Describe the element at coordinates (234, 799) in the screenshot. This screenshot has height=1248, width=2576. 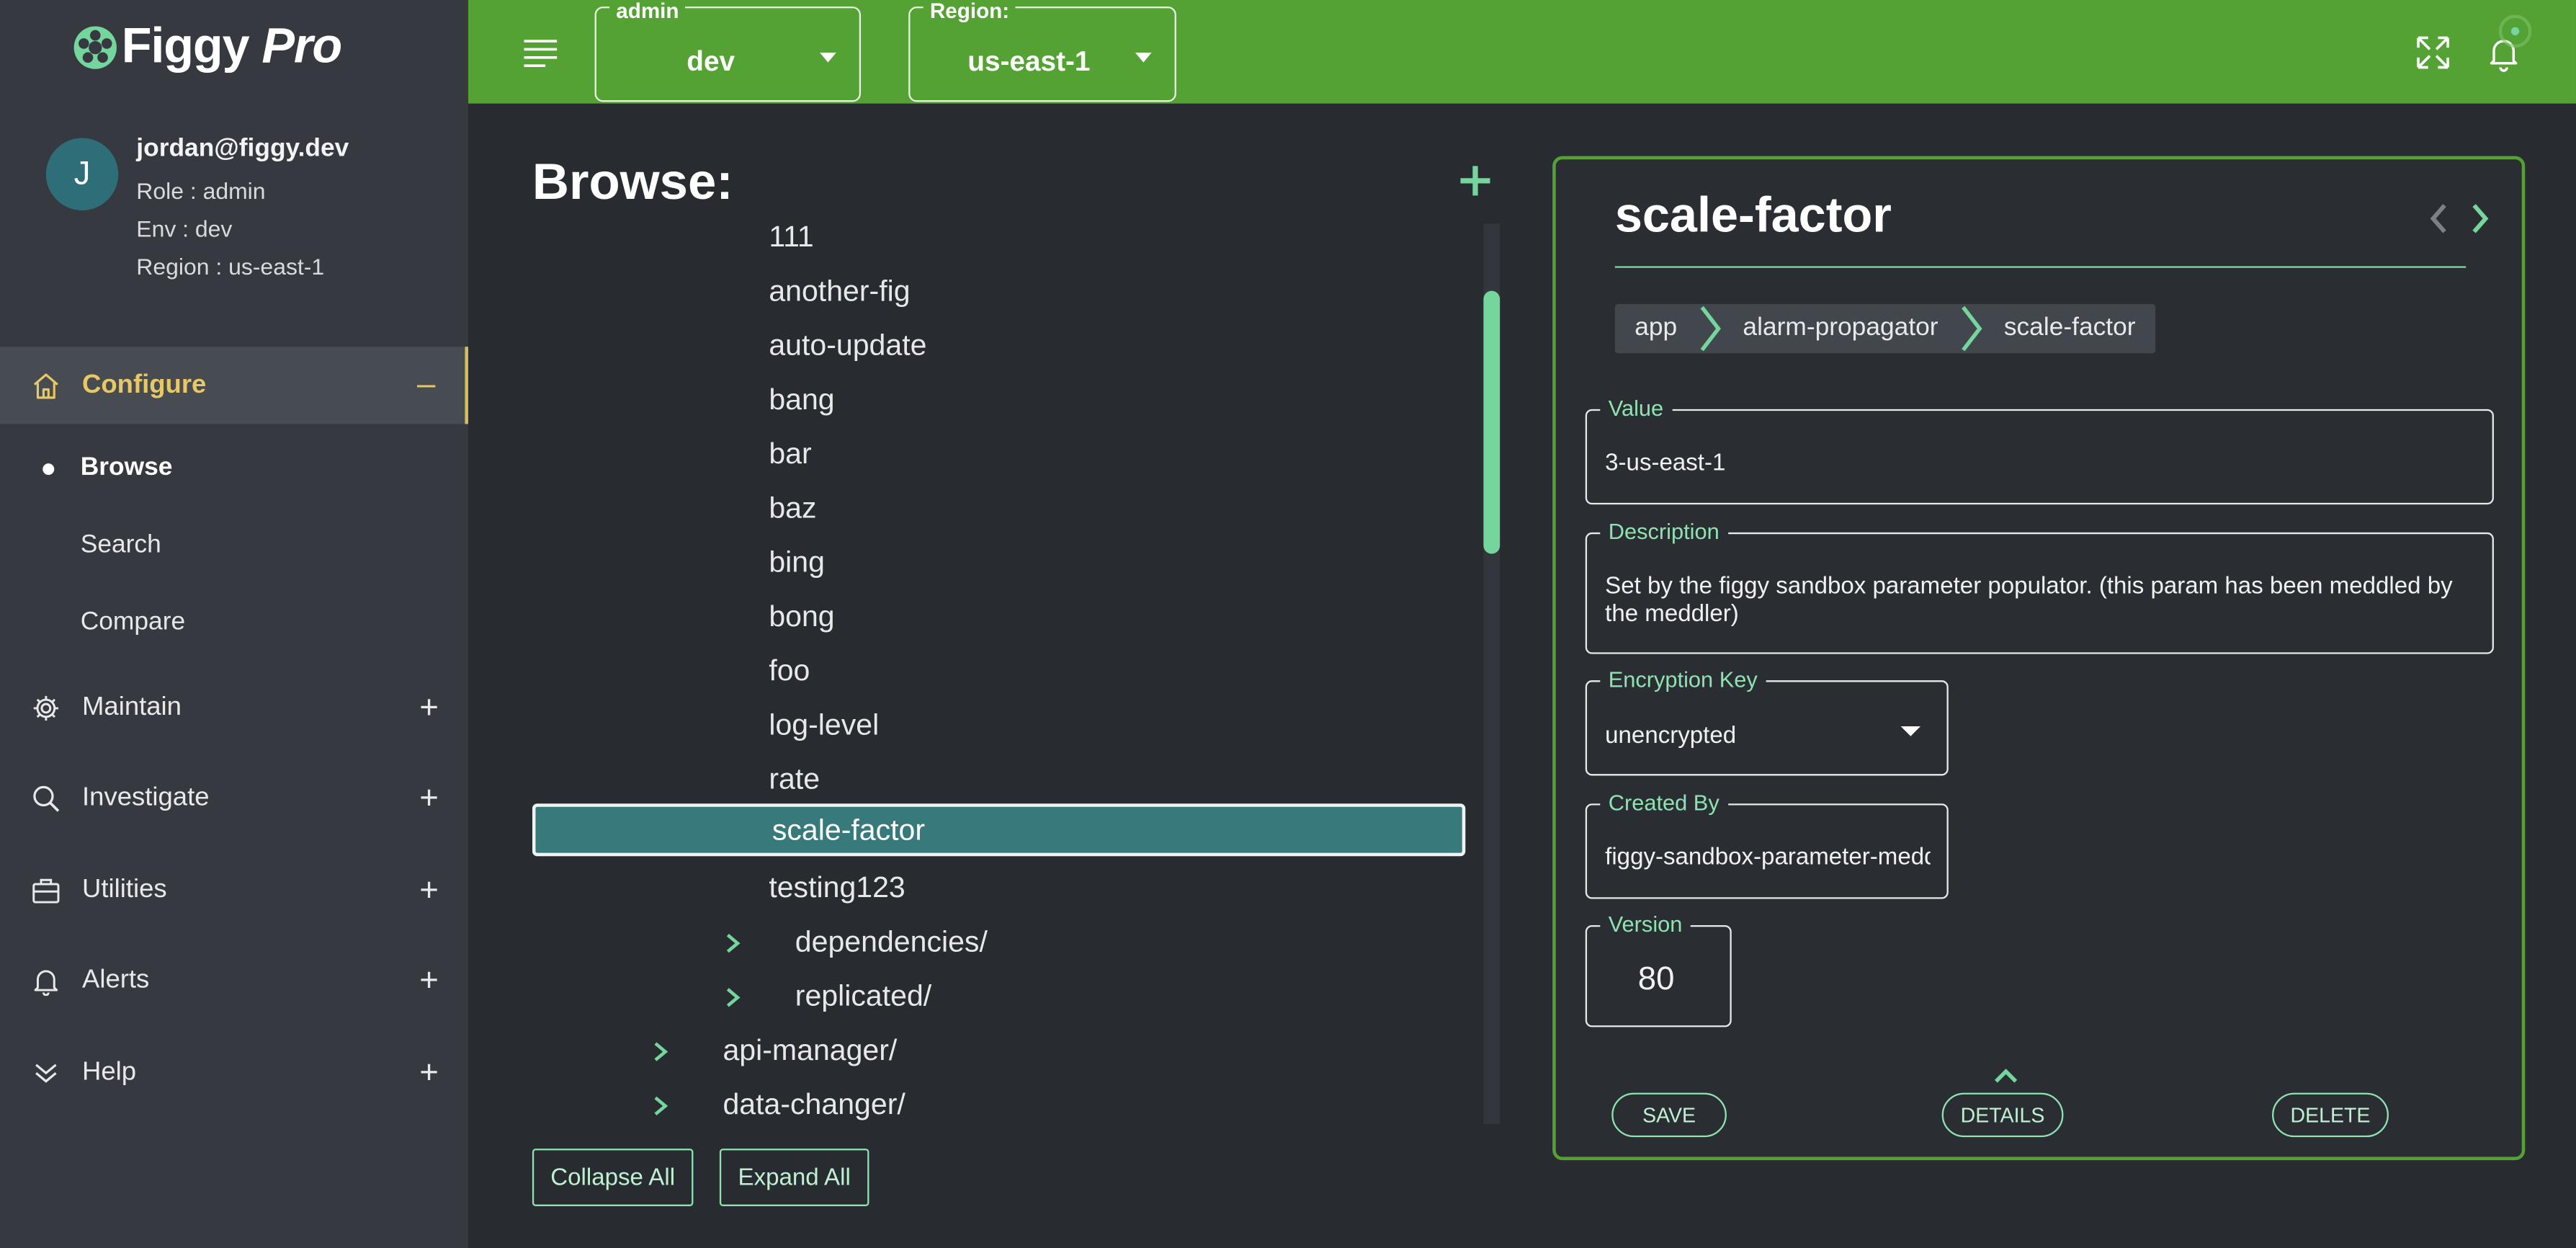
I see `nav-investigate: Investigate +` at that location.